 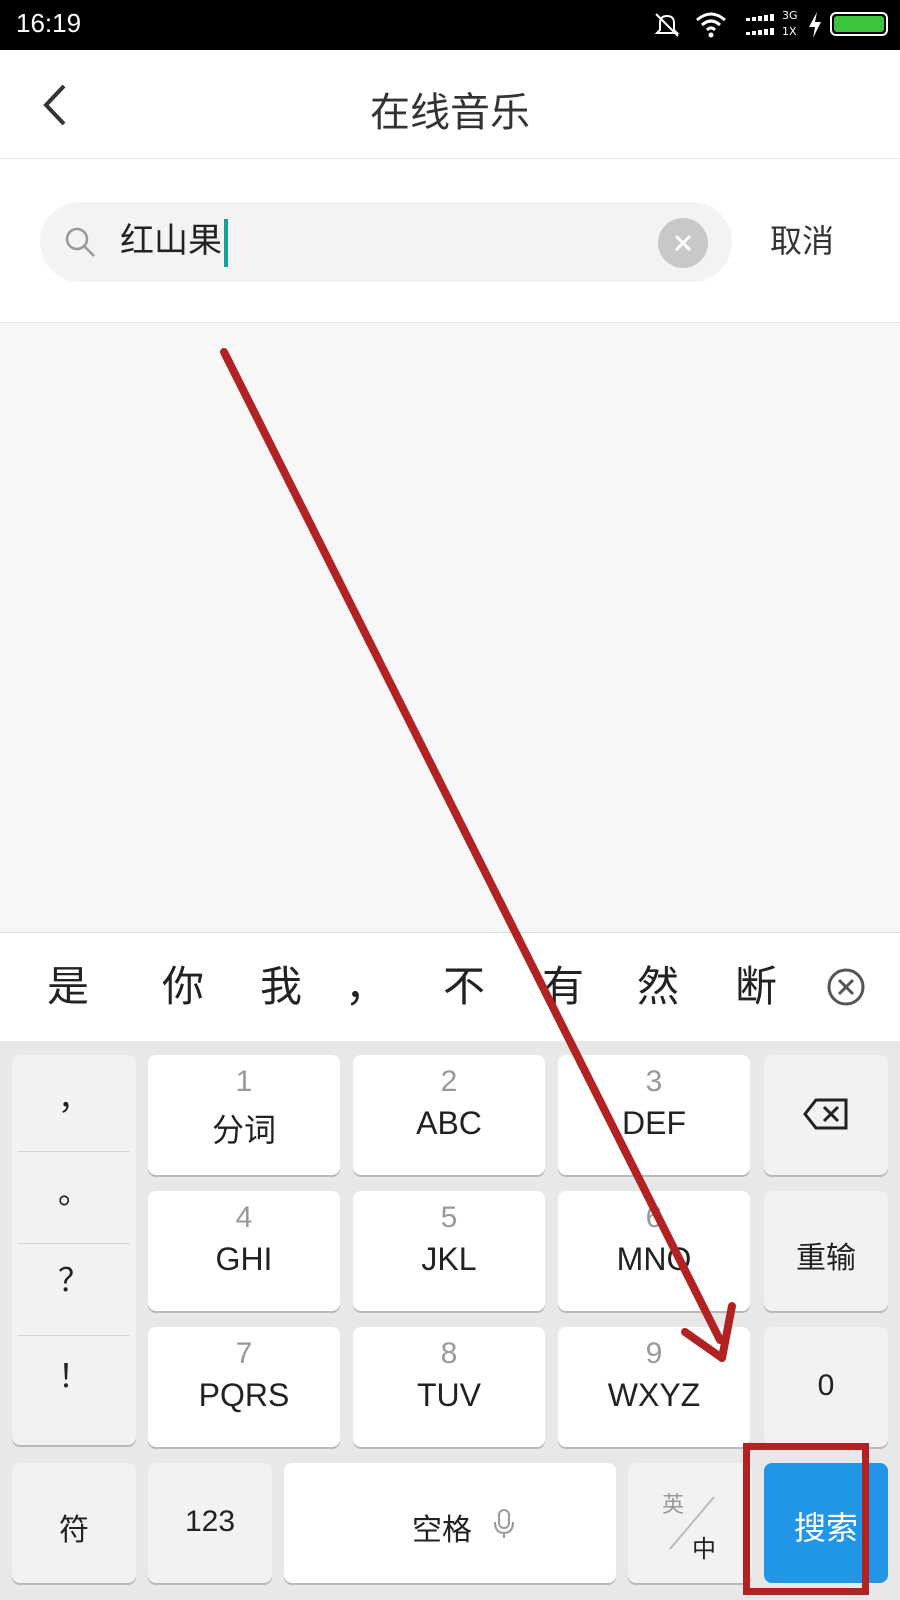 I want to click on key-number: 7, so click(x=244, y=1353).